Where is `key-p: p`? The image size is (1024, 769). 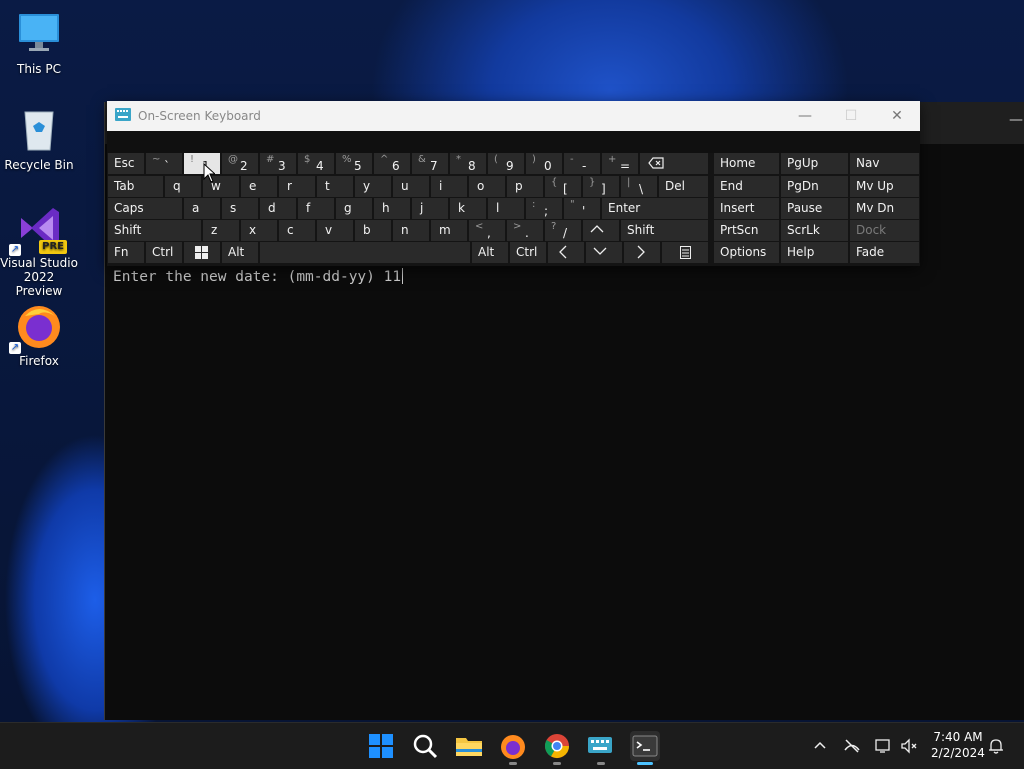
key-p: p is located at coordinates (525, 186).